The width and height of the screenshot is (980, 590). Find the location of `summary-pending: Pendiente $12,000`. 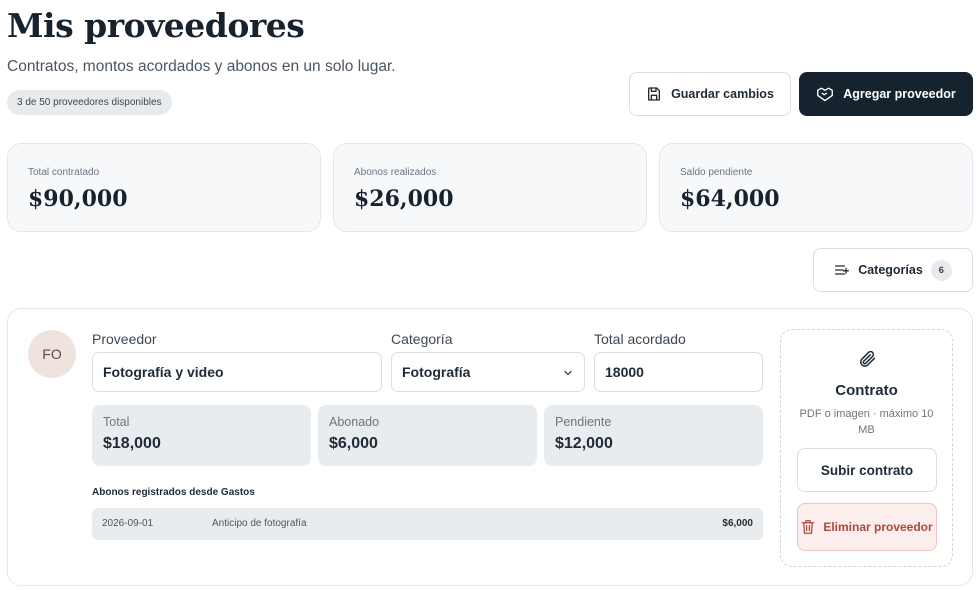

summary-pending: Pendiente $12,000 is located at coordinates (653, 435).